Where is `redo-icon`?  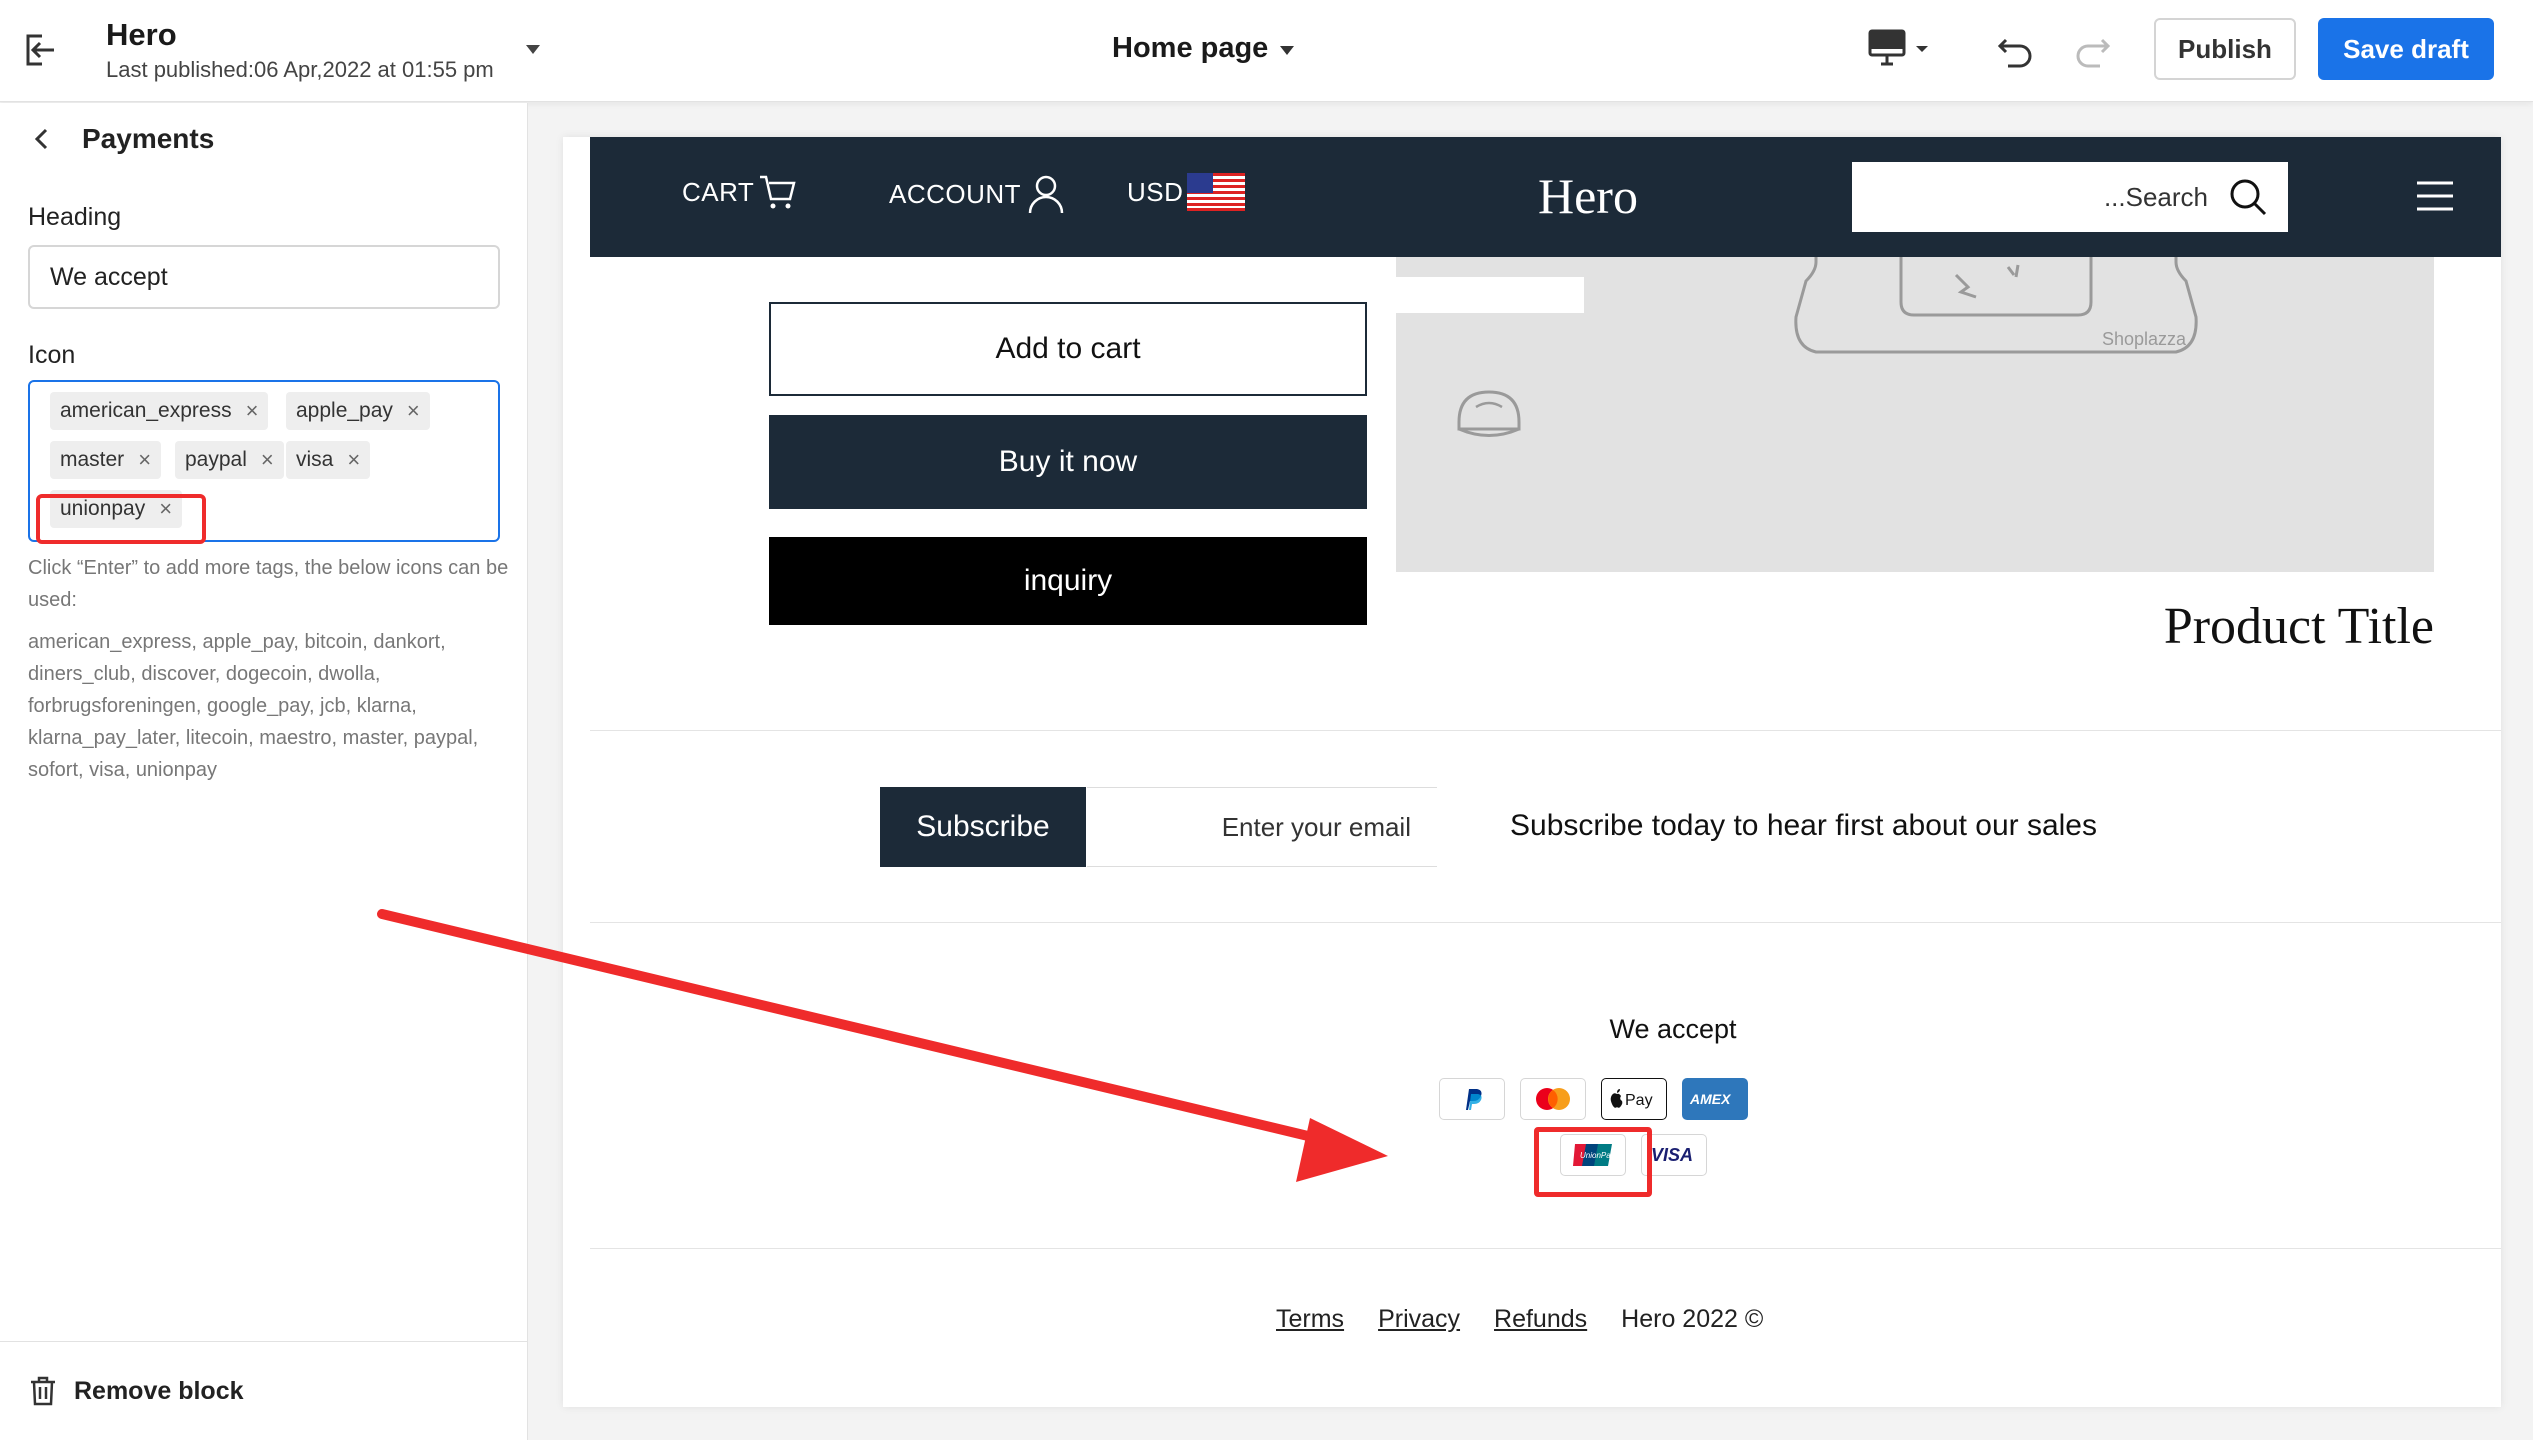
redo-icon is located at coordinates (2093, 49).